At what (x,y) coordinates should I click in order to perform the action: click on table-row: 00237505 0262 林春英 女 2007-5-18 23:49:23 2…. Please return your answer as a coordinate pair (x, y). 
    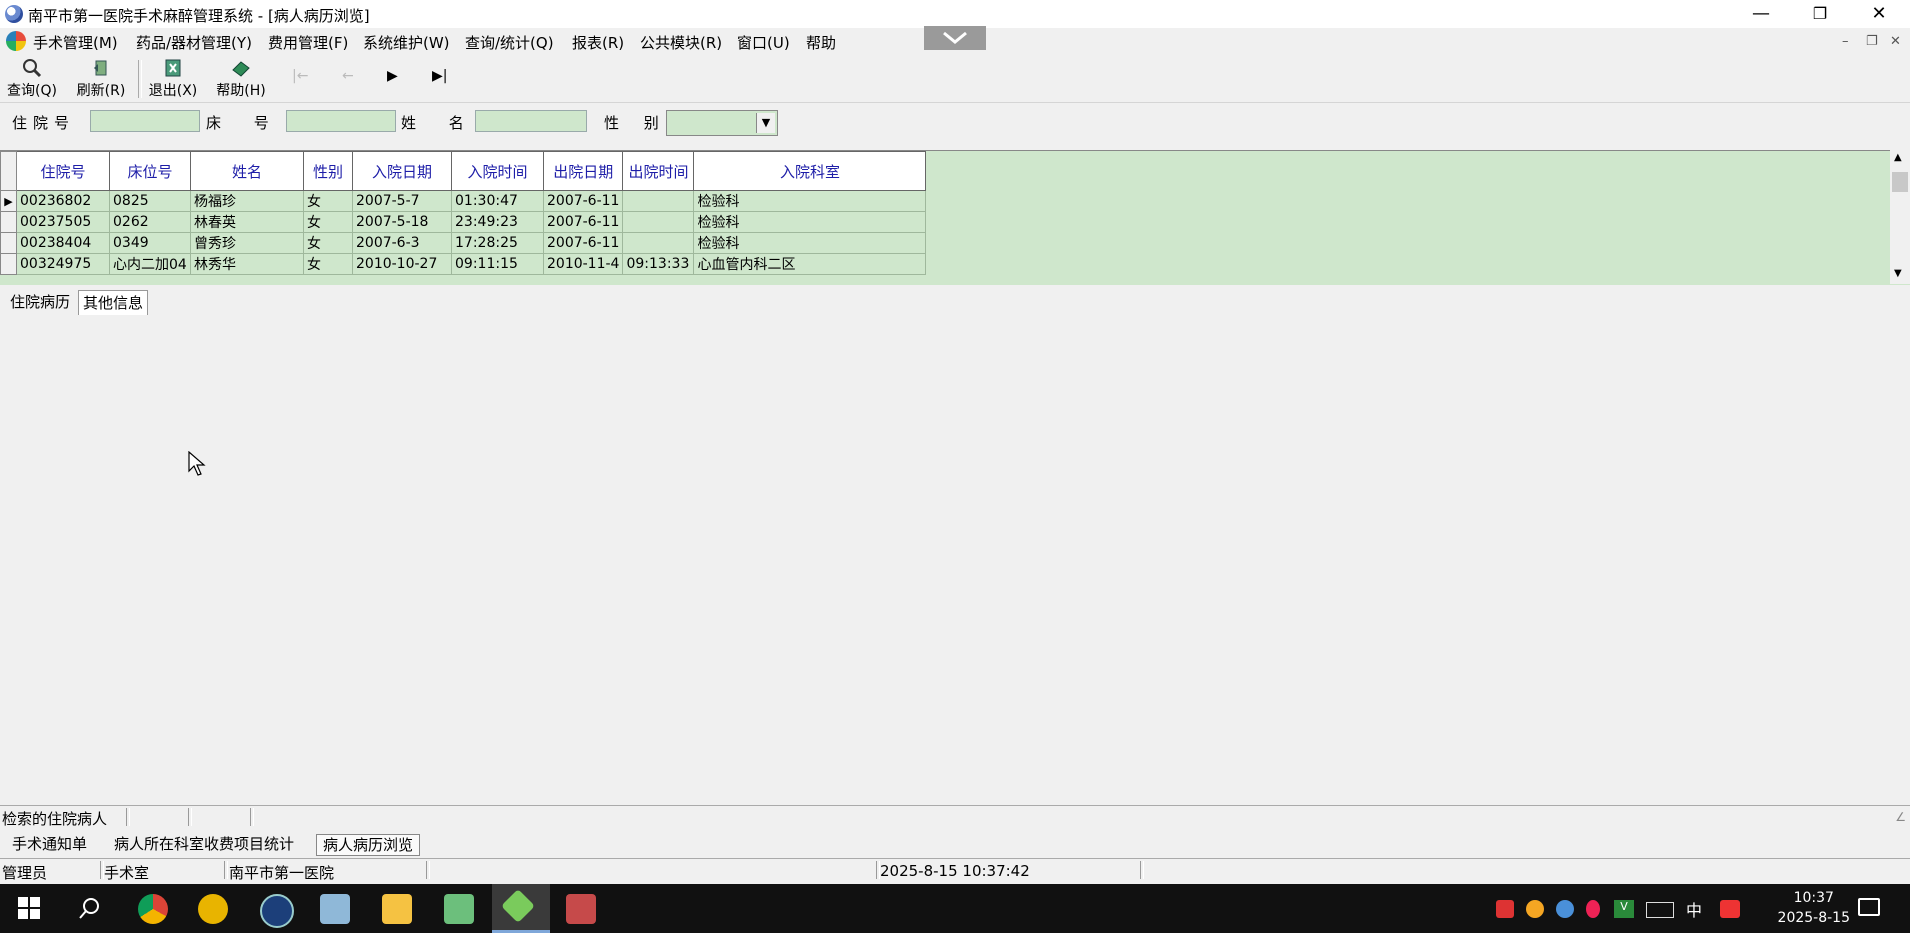
    Looking at the image, I should click on (463, 222).